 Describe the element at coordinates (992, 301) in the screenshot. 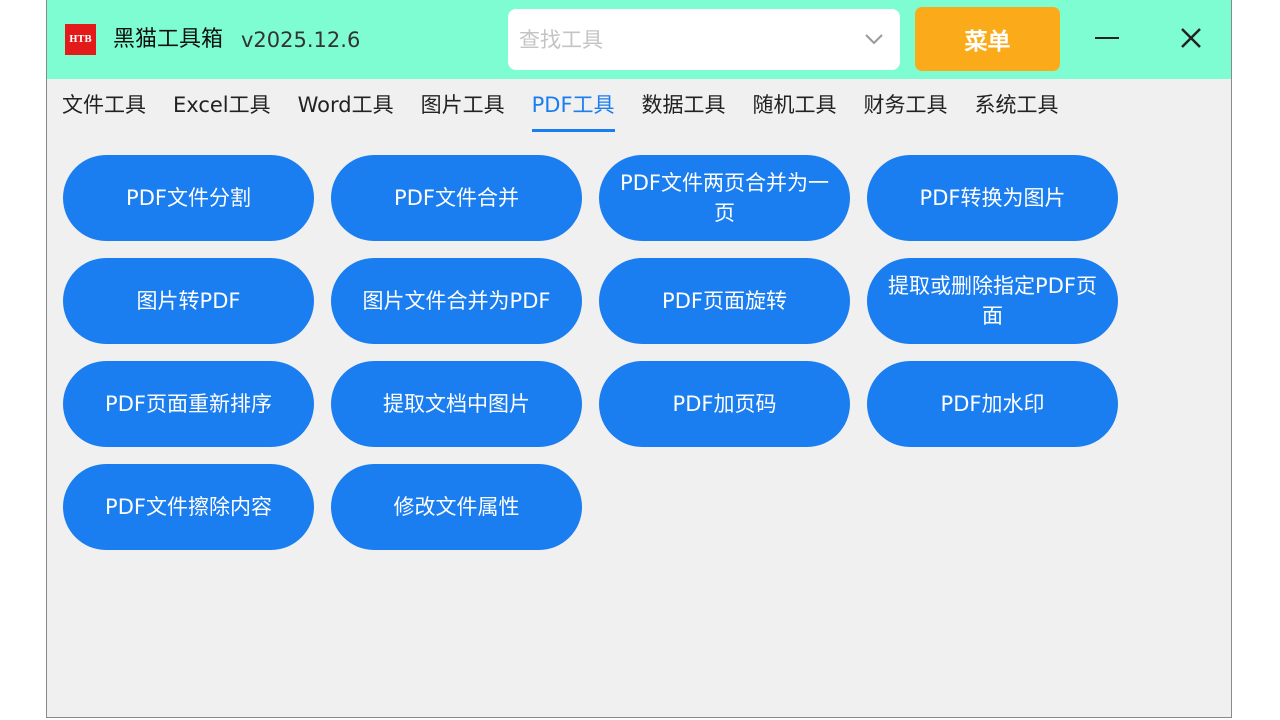

I see `tool-button: 提取或删除指定PDF页面` at that location.